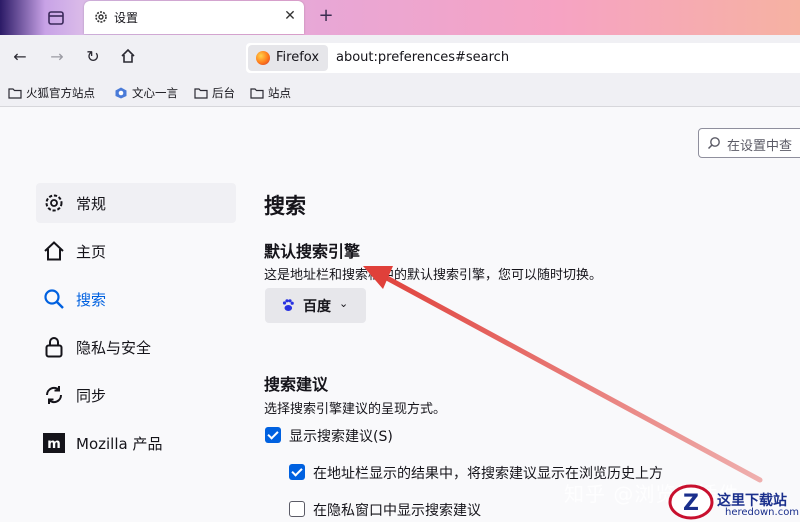 The height and width of the screenshot is (522, 800). Describe the element at coordinates (54, 395) in the screenshot. I see `sync-icon` at that location.